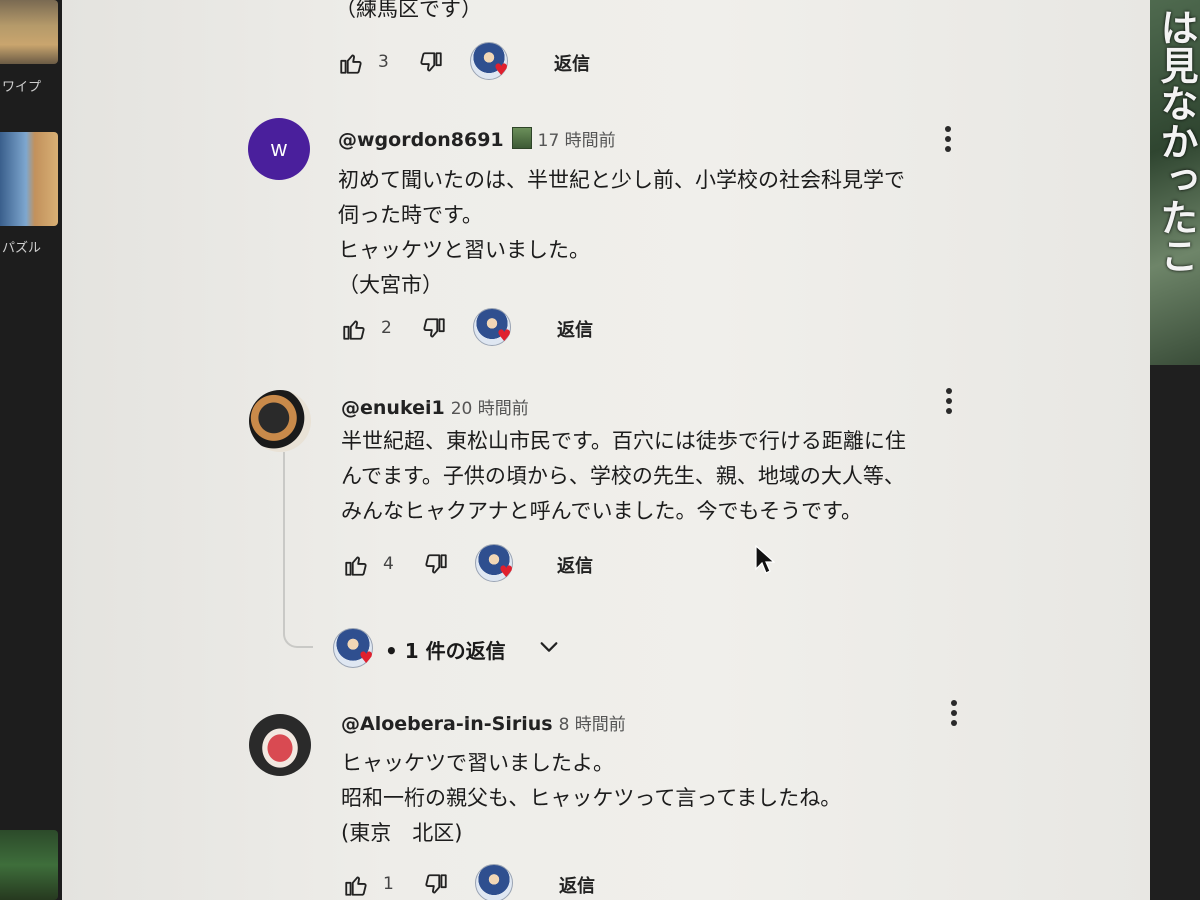 This screenshot has width=1200, height=900. What do you see at coordinates (577, 141) in the screenshot?
I see `comment-time: 17 時間前` at bounding box center [577, 141].